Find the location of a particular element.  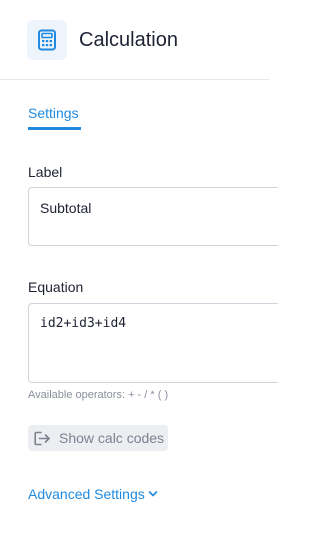

equation-field-label: Equation is located at coordinates (56, 287).